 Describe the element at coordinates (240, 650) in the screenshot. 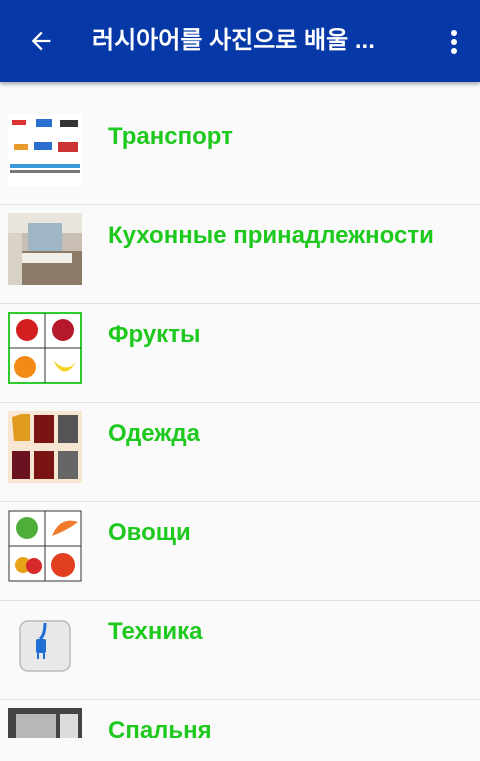

I see `list-item: Техника` at that location.